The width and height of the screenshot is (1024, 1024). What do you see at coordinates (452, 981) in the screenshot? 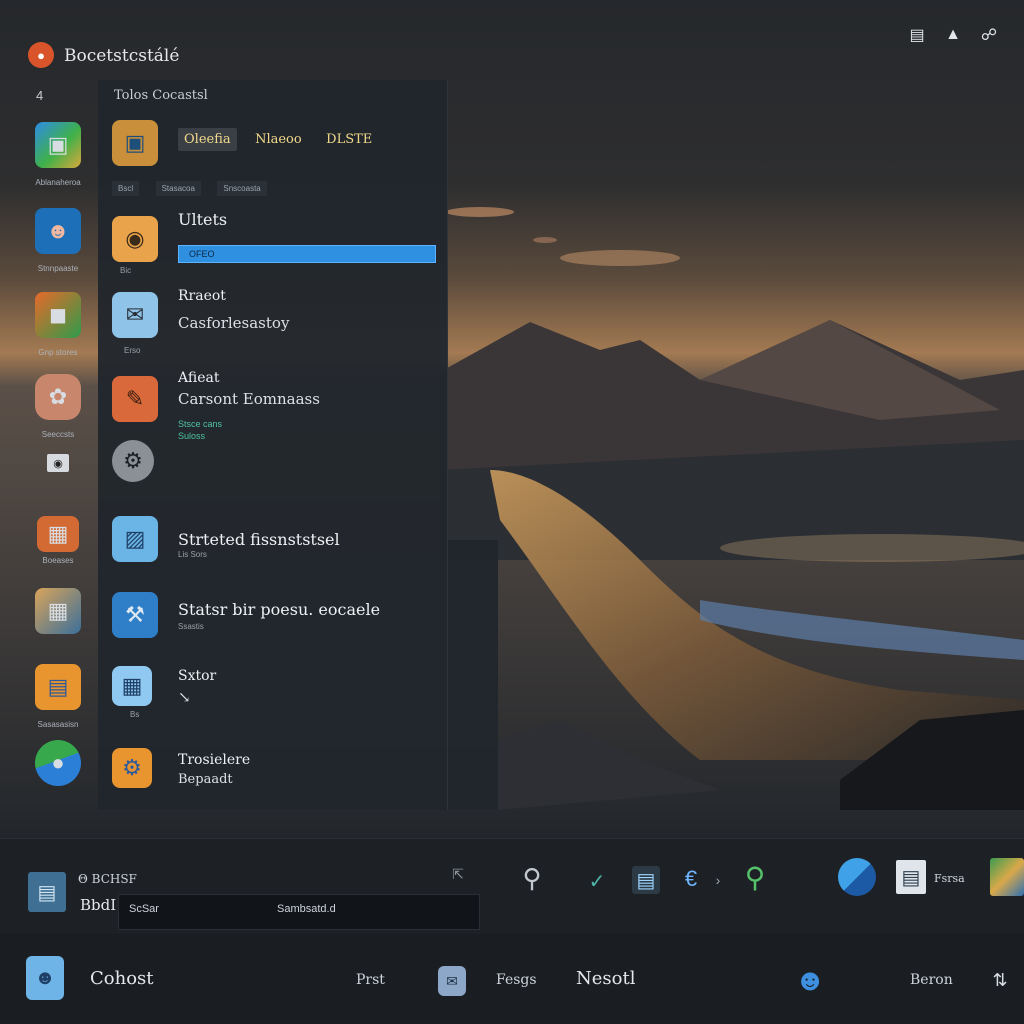
I see `chat-taskbar-icon: ✉` at bounding box center [452, 981].